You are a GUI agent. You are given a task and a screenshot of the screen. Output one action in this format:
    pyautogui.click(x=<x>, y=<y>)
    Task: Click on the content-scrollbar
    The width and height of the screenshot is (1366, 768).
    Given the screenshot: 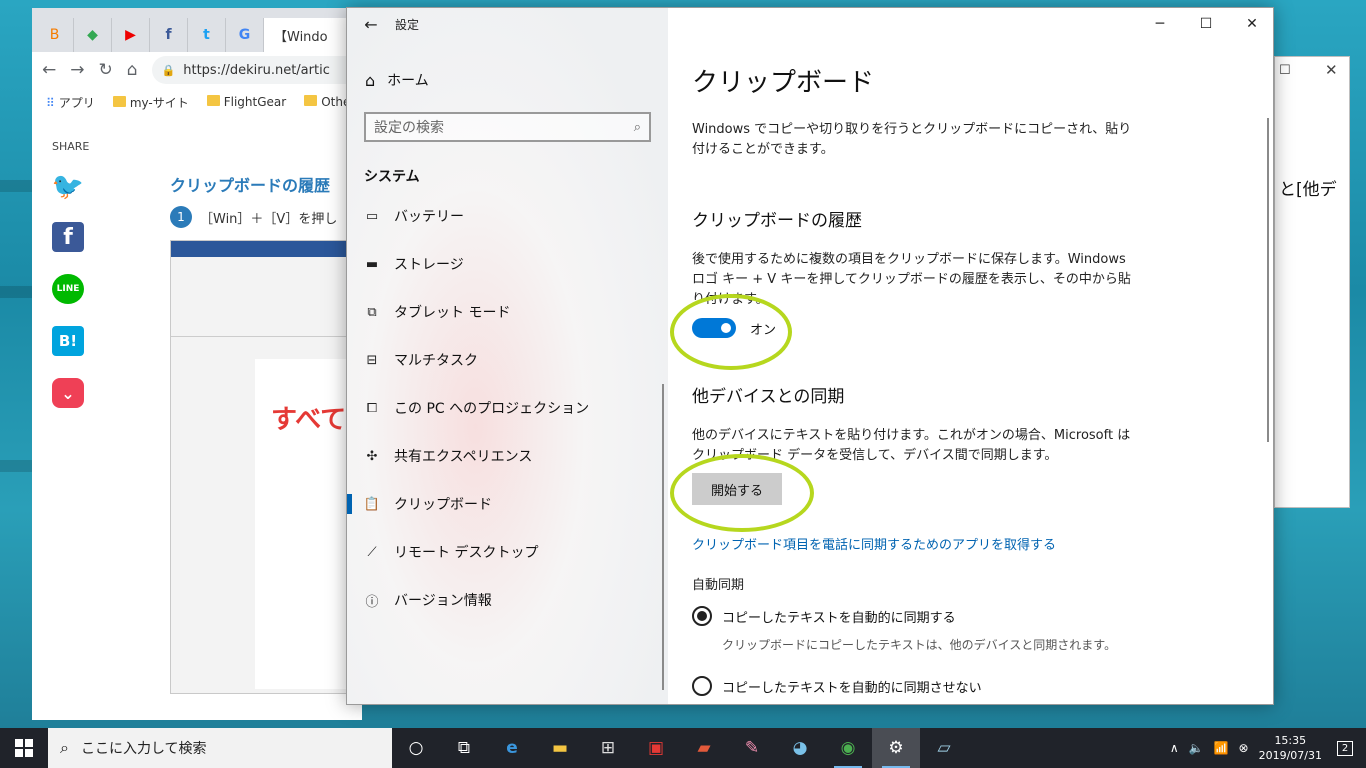 What is the action you would take?
    pyautogui.click(x=1268, y=280)
    